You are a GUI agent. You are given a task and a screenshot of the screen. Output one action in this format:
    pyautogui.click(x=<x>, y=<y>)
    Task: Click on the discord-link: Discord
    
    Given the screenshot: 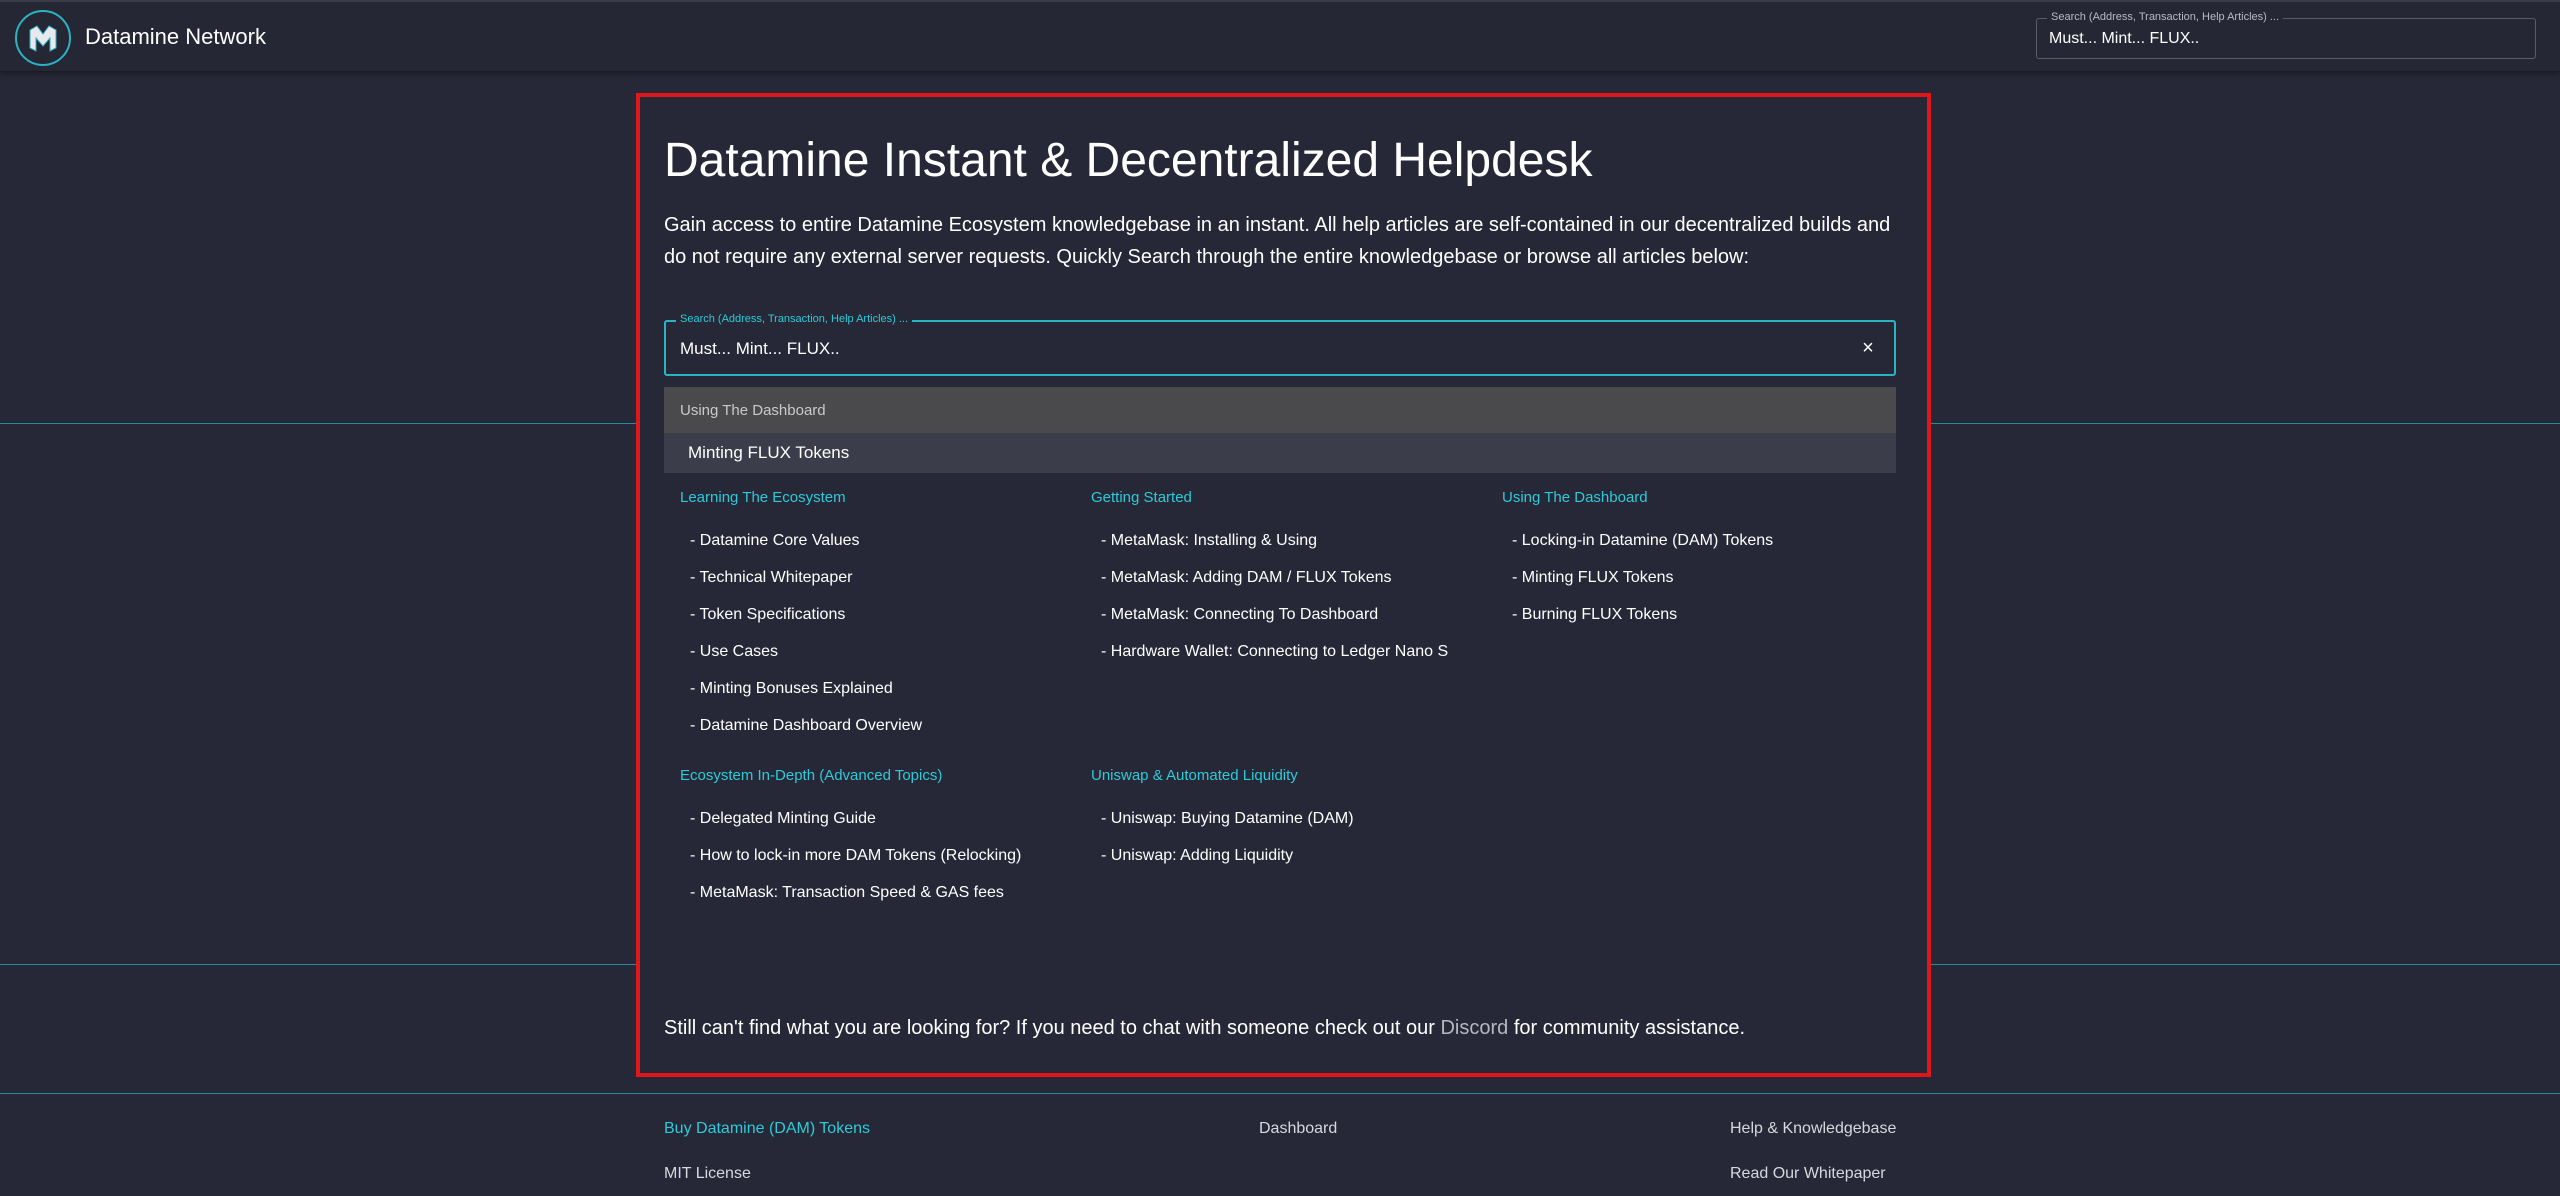 What is the action you would take?
    pyautogui.click(x=1474, y=1028)
    